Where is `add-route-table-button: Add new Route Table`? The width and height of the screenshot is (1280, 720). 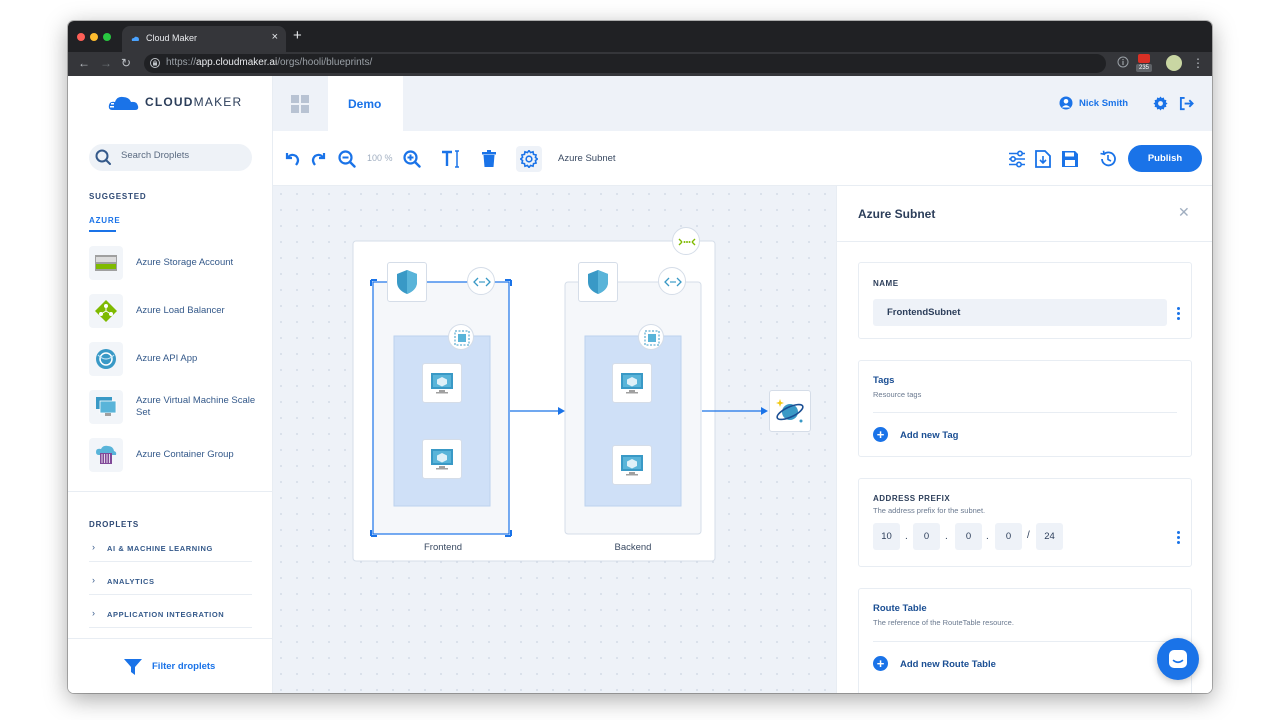 add-route-table-button: Add new Route Table is located at coordinates (948, 664).